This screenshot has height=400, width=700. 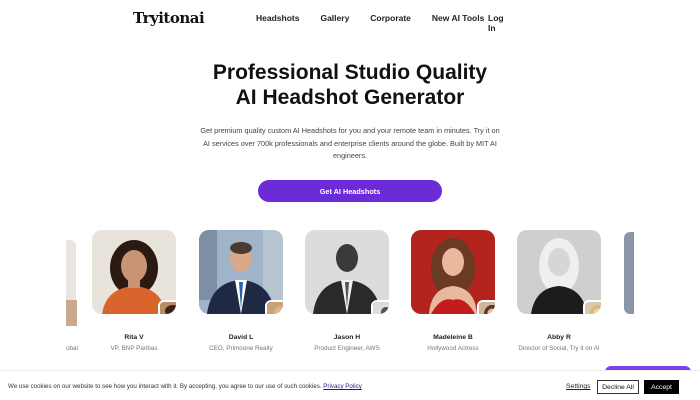 What do you see at coordinates (350, 191) in the screenshot?
I see `get-ai-headshots-button: Get AI Headshots` at bounding box center [350, 191].